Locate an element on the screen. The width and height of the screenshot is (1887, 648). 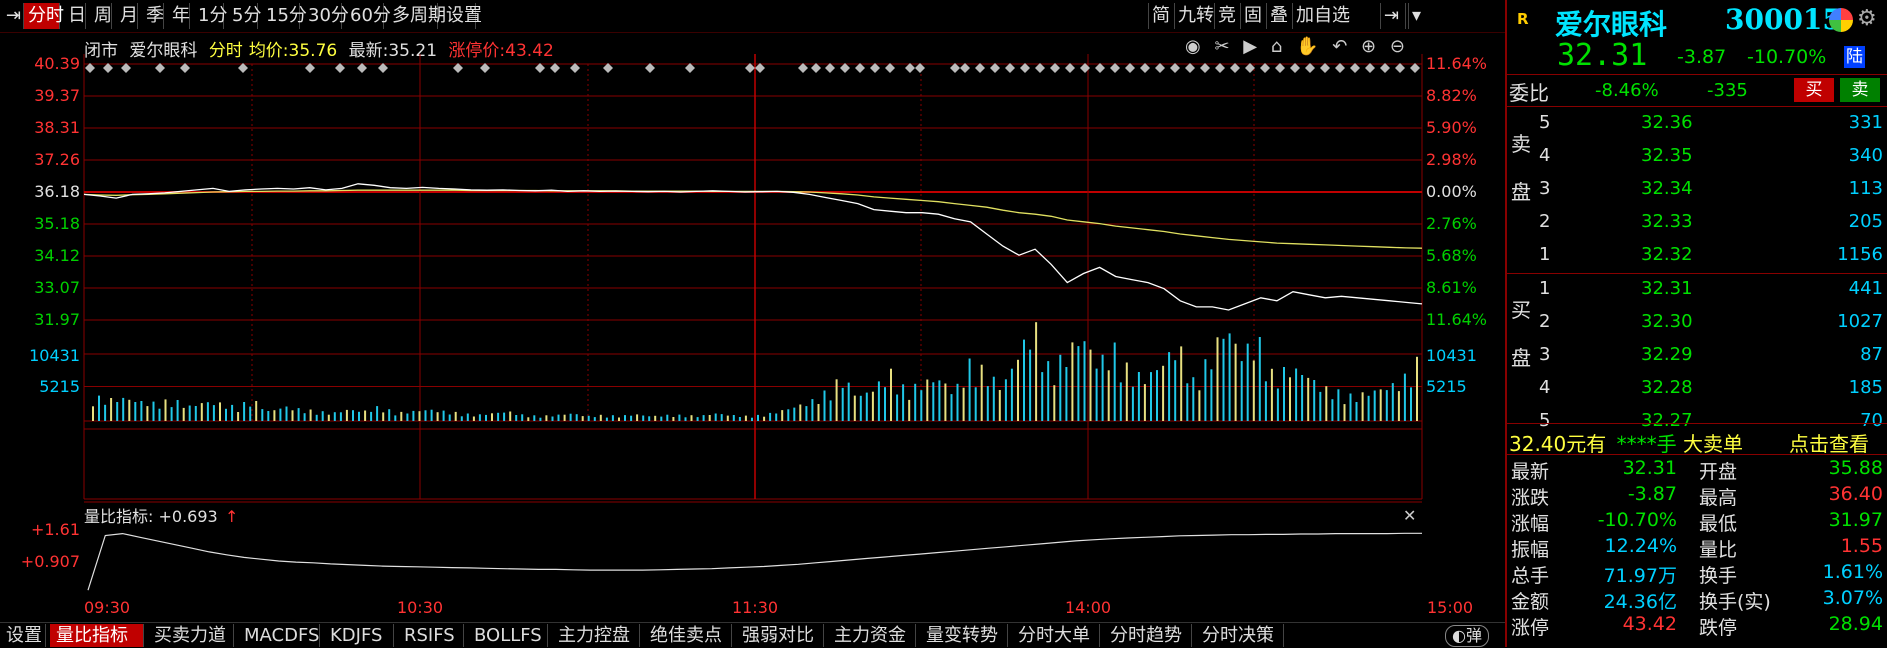
period-tab-4: 季 is located at coordinates (153, 16).